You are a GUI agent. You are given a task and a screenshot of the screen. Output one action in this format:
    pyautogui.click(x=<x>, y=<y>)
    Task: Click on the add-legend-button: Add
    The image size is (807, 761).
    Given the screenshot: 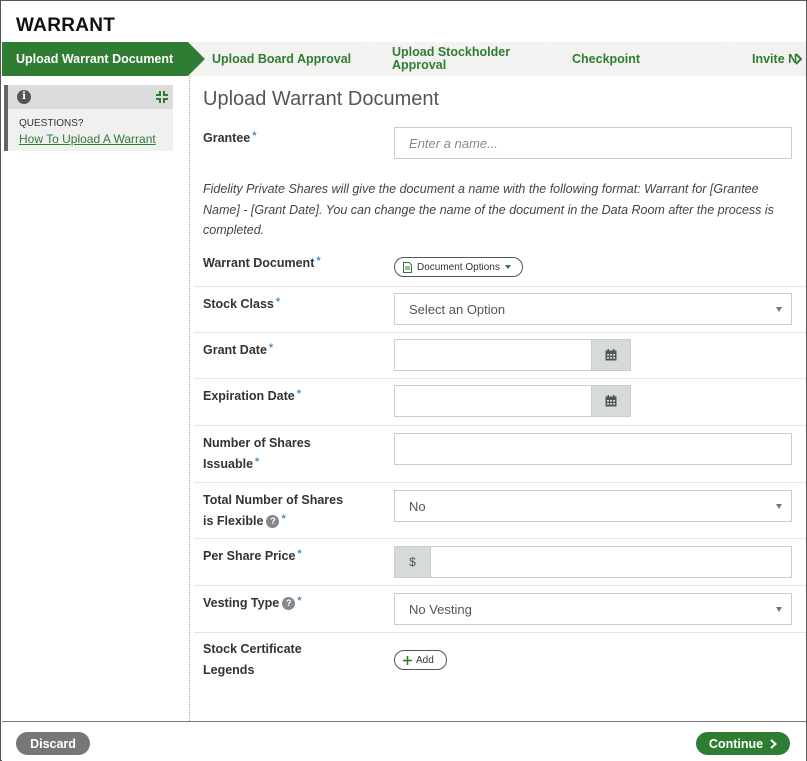 What is the action you would take?
    pyautogui.click(x=420, y=660)
    